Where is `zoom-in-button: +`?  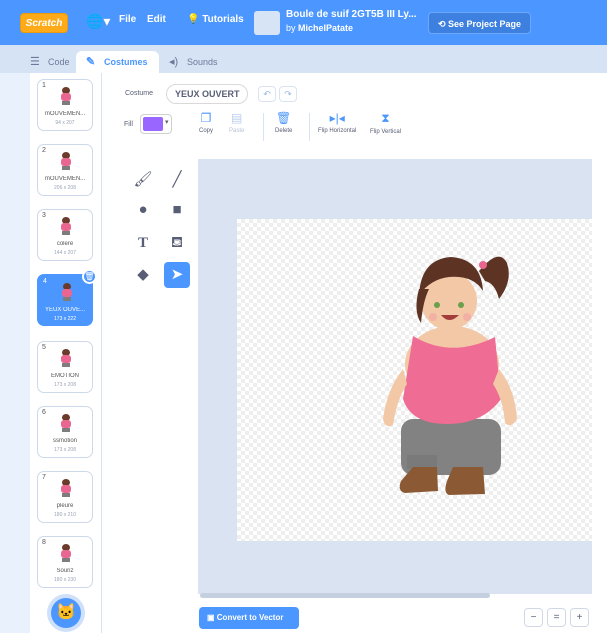 zoom-in-button: + is located at coordinates (579, 617).